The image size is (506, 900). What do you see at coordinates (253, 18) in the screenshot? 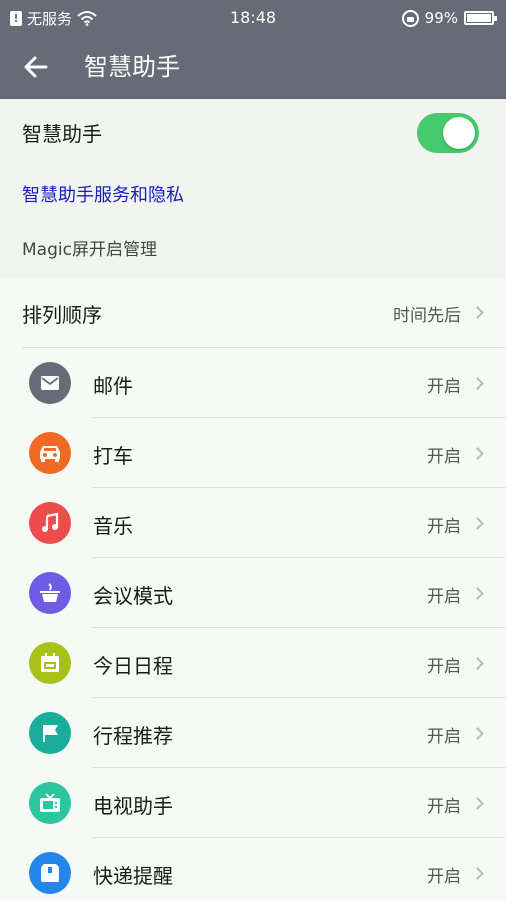
I see `status-bar: 无服务 18:48 99%` at bounding box center [253, 18].